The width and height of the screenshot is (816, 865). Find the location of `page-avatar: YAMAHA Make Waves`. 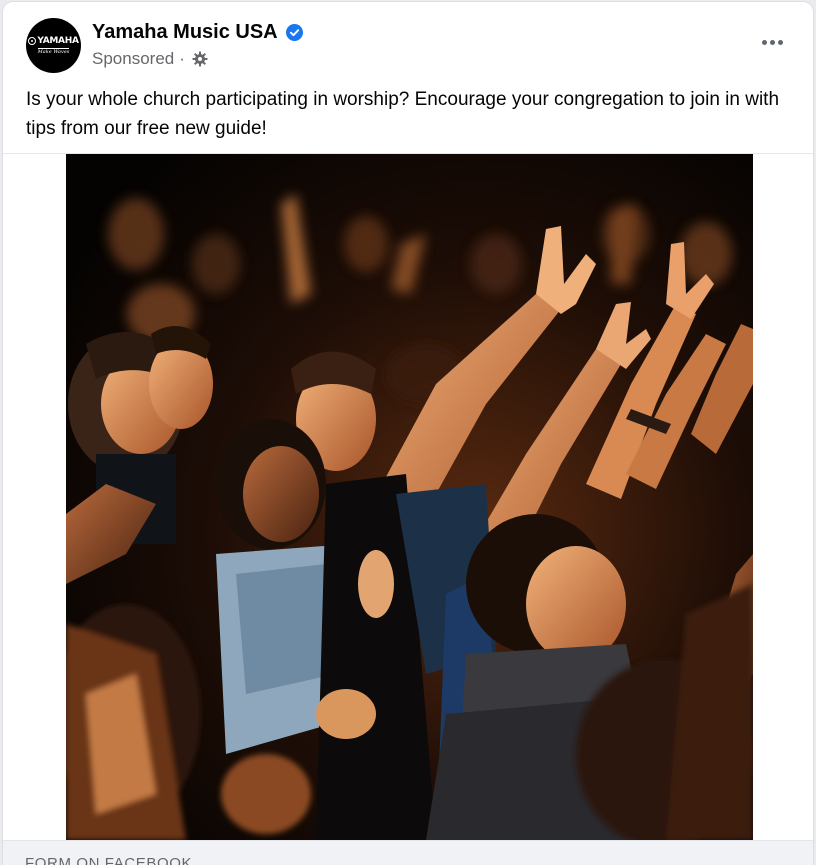

page-avatar: YAMAHA Make Waves is located at coordinates (53, 45).